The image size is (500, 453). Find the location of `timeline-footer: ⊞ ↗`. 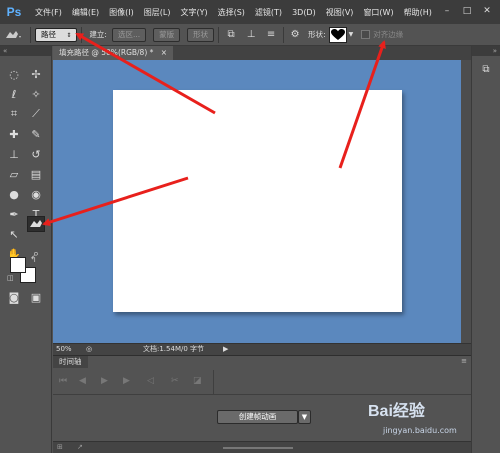

timeline-footer: ⊞ ↗ is located at coordinates (262, 447).